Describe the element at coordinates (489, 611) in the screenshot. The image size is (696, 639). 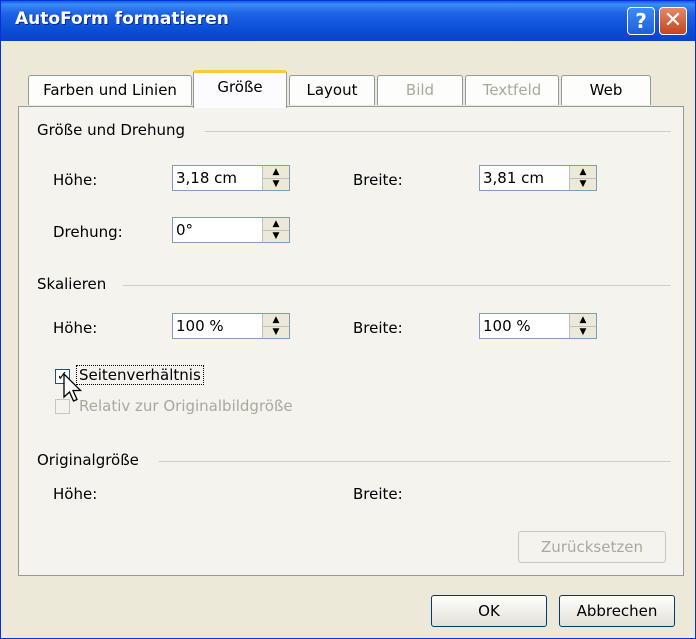
I see `ok-button: OK` at that location.